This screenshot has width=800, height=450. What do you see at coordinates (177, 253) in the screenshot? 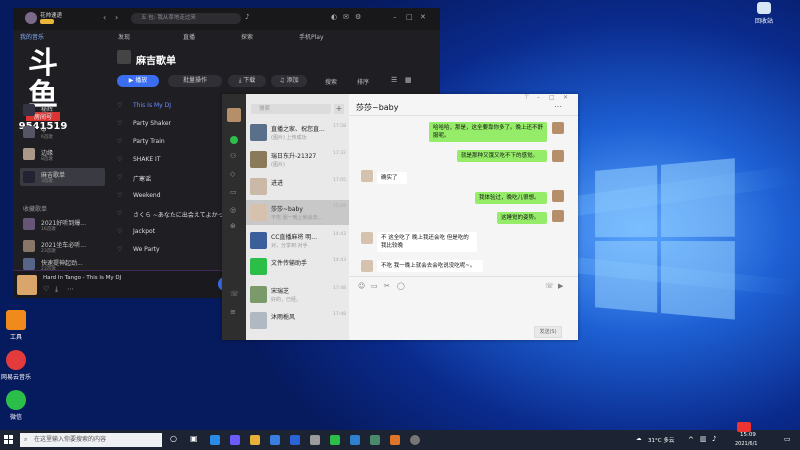
I see `song-row: ♡ We Party` at bounding box center [177, 253].